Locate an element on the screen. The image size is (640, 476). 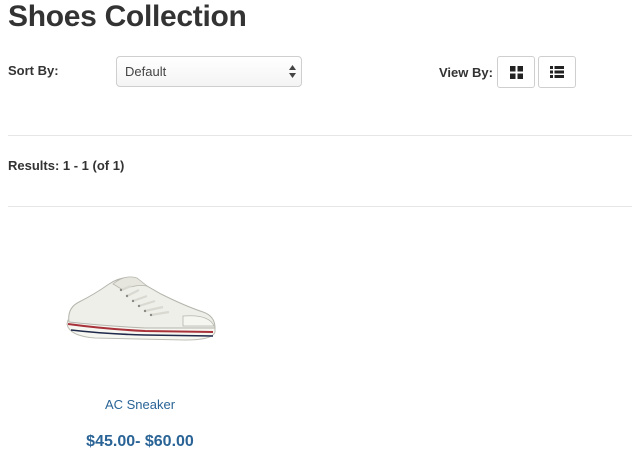
select-arrows-icon is located at coordinates (292, 71).